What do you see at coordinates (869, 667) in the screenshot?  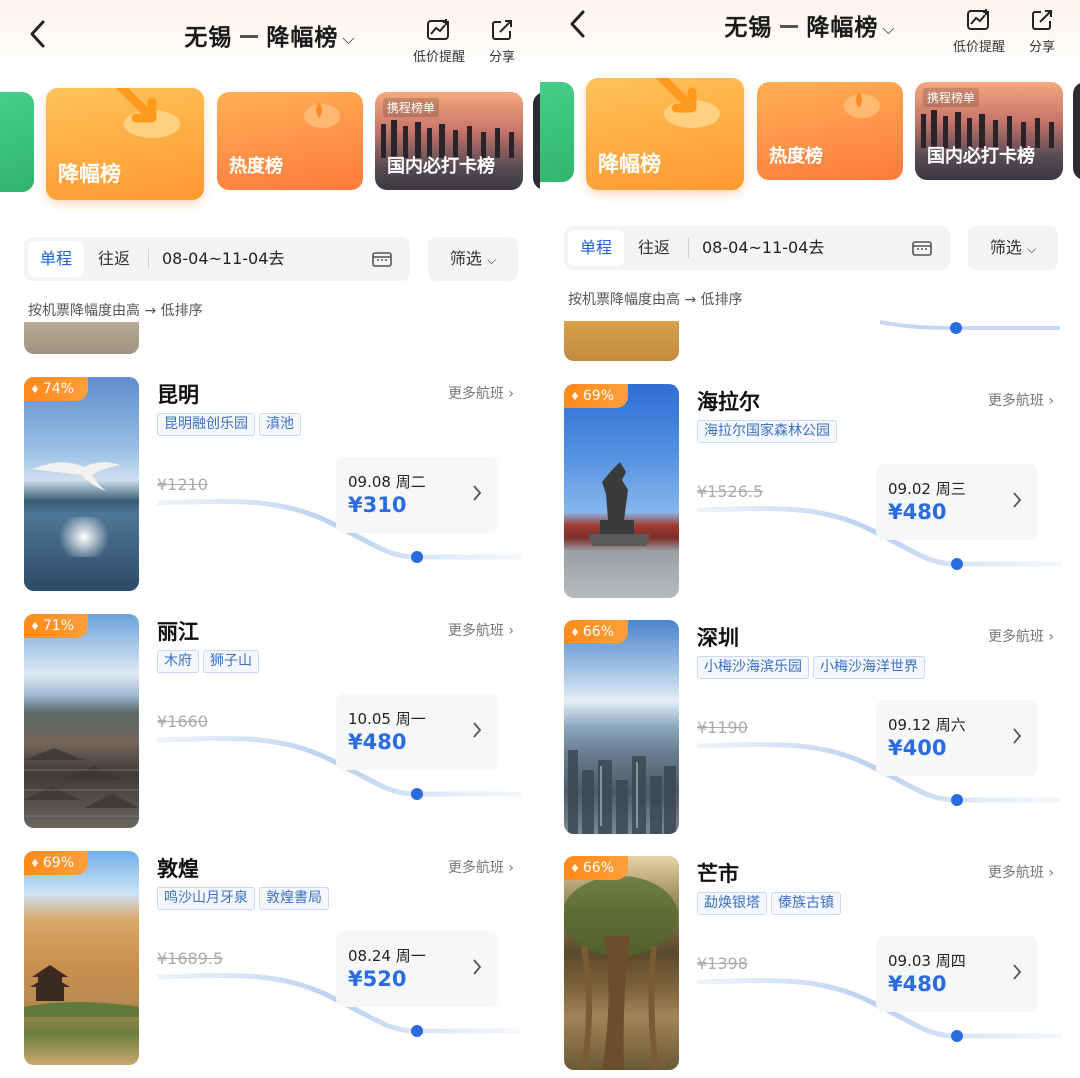 I see `attraction-tag: 小梅沙海洋世界` at bounding box center [869, 667].